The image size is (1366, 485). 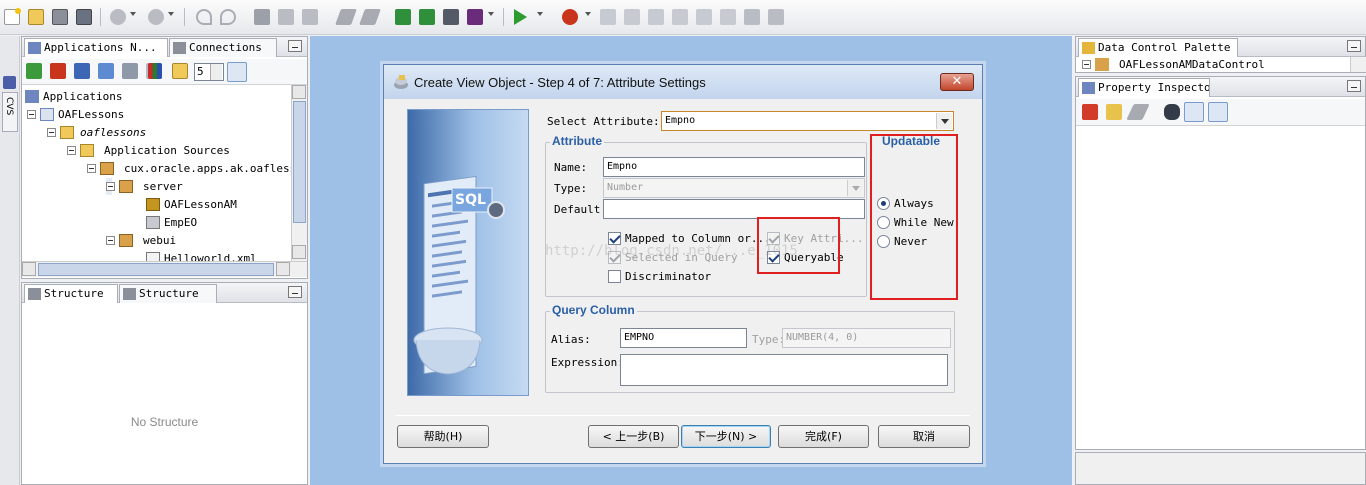 I want to click on make-icon, so click(x=346, y=17).